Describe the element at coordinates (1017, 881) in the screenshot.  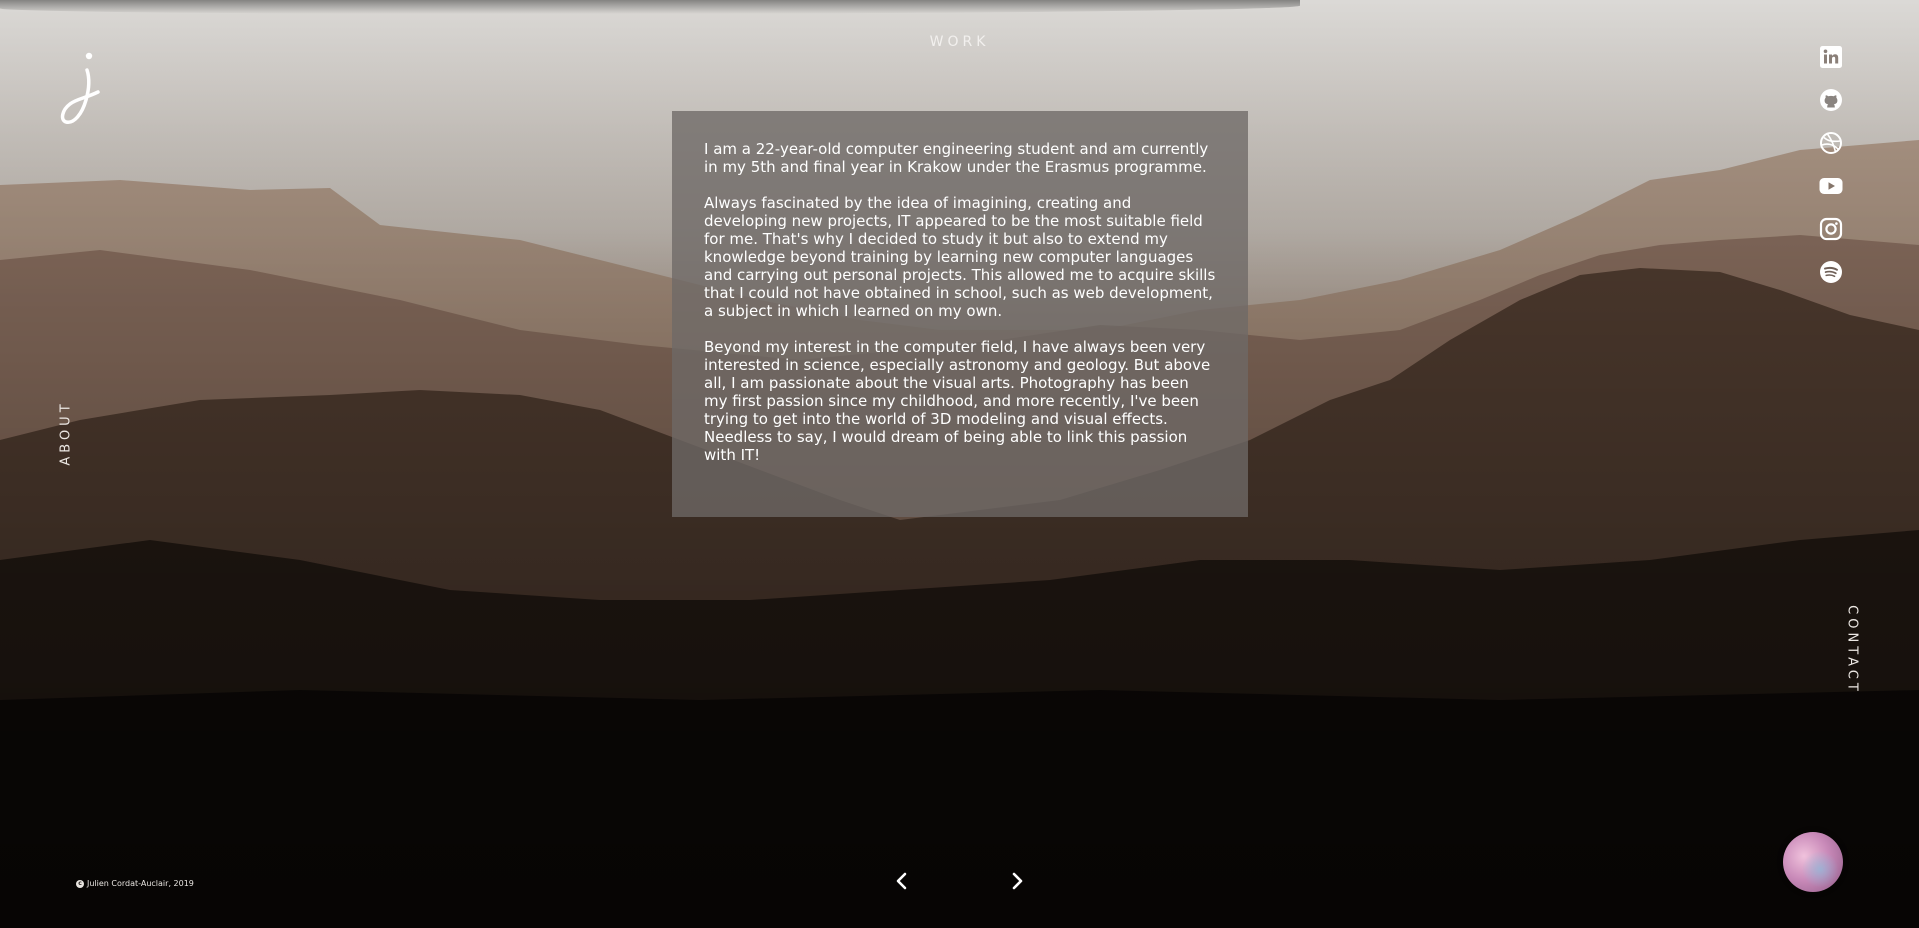
I see `chevron-right-icon` at that location.